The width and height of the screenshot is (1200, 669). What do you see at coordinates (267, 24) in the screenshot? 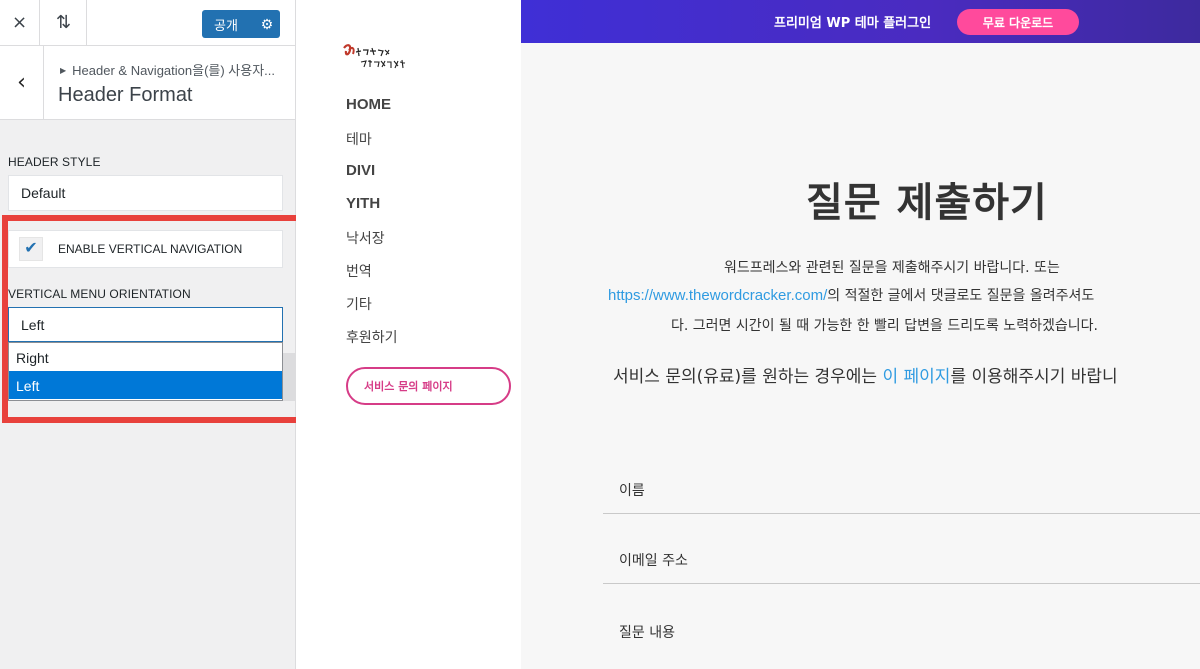
I see `gear-icon: ⚙` at bounding box center [267, 24].